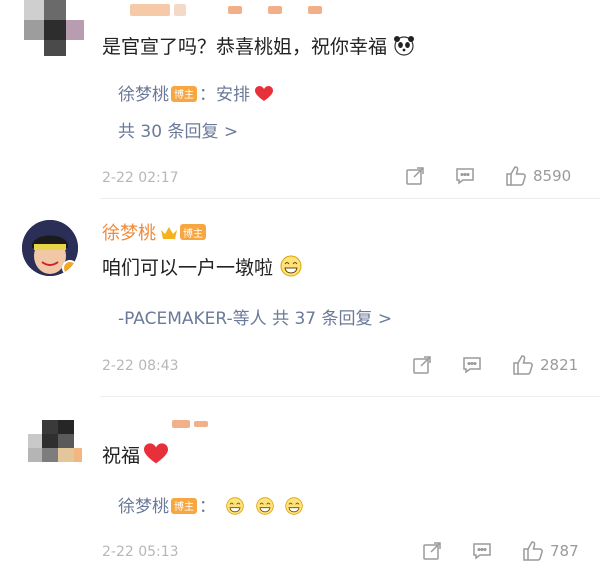 This screenshot has height=568, width=600. Describe the element at coordinates (564, 551) in the screenshot. I see `like-count: 787` at that location.